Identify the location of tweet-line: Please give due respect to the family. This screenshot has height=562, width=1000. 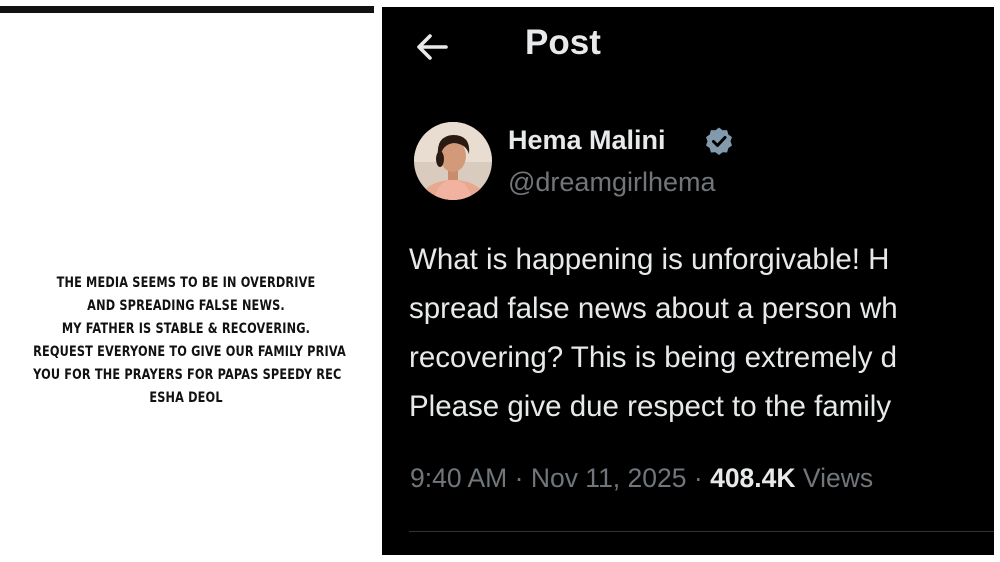
(650, 406).